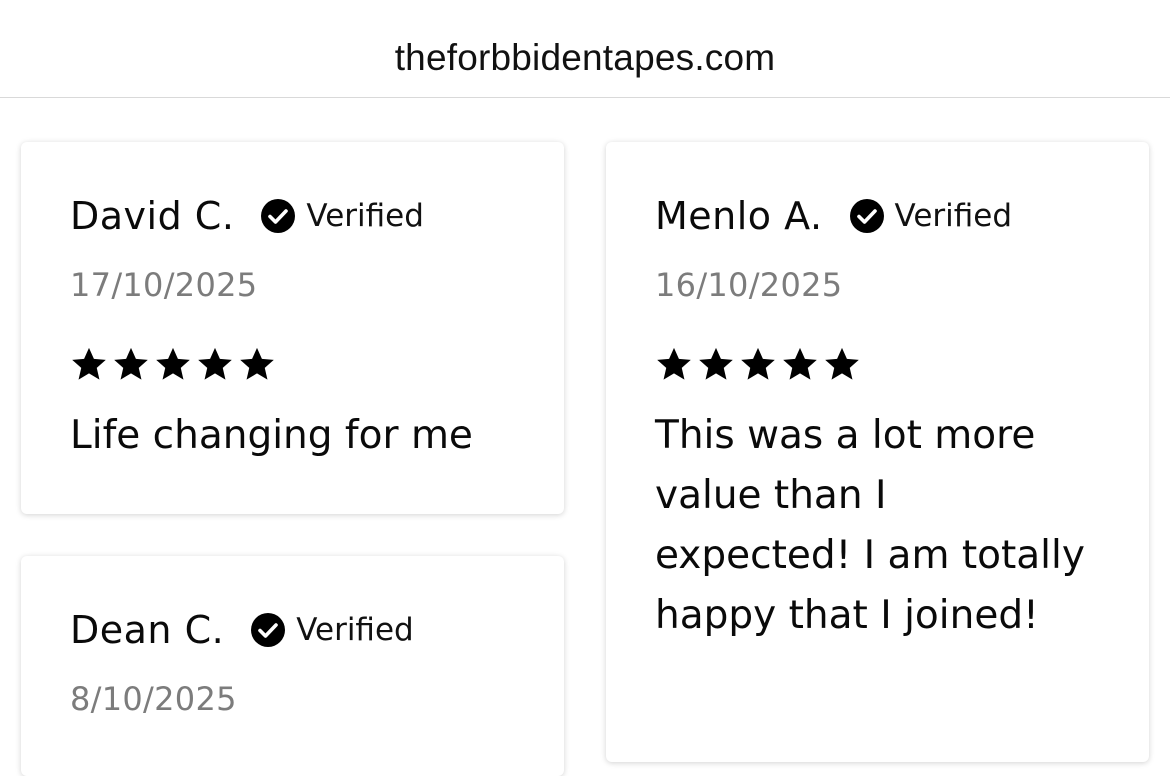  Describe the element at coordinates (739, 216) in the screenshot. I see `reviewer-name: Menlo A.` at that location.